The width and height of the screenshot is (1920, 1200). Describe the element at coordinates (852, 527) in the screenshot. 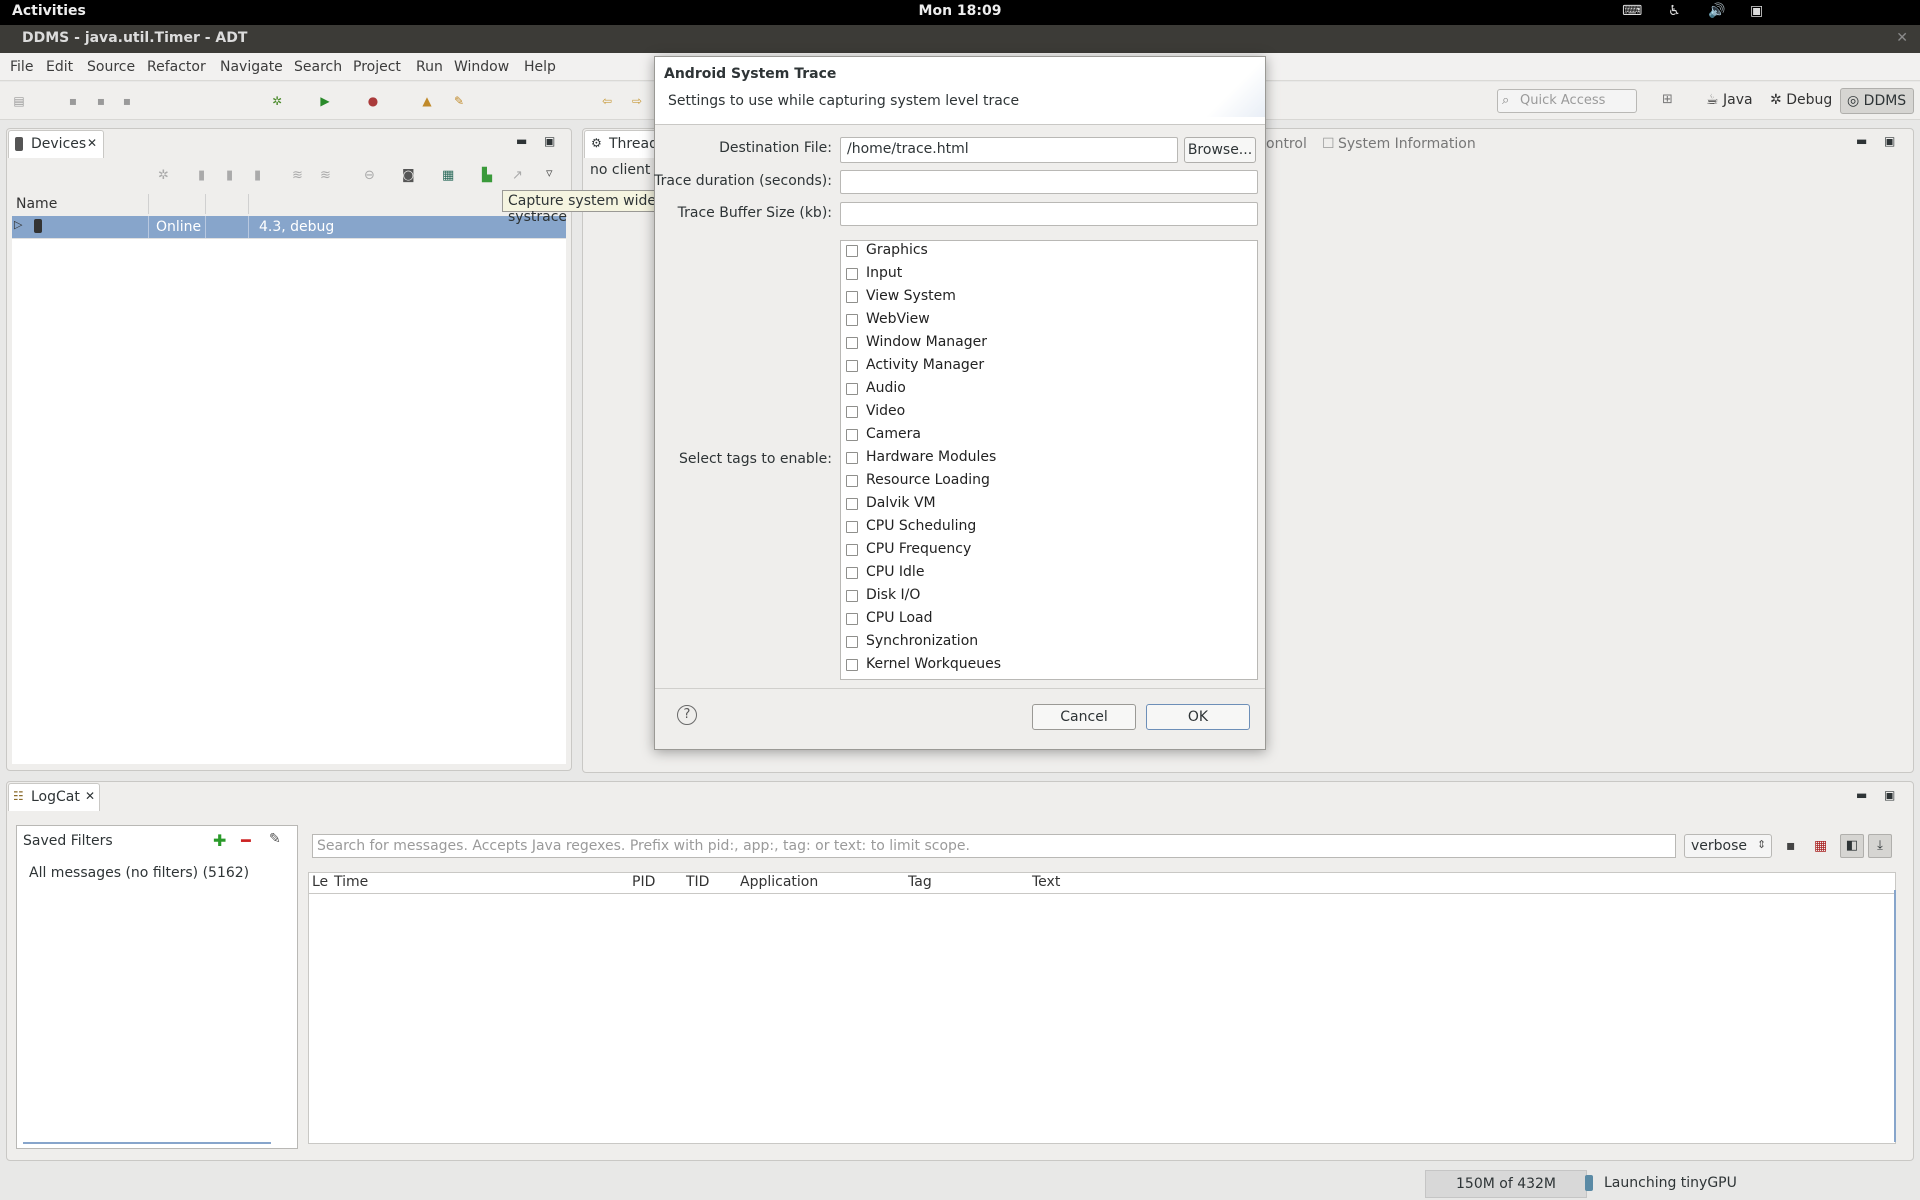

I see `tag-checkbox-cpu-scheduling` at that location.